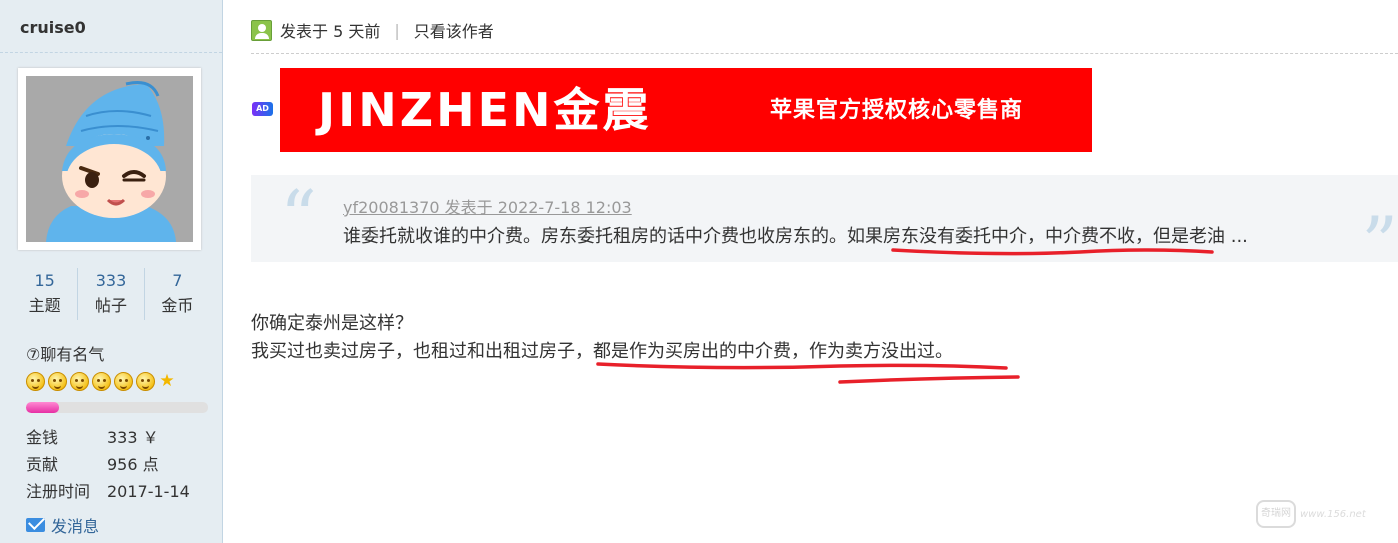  What do you see at coordinates (602, 351) in the screenshot?
I see `post-line: 我买过也卖过房子，也租过和出租过房子，都是作为买房出的中介费，作为卖方没出过。` at bounding box center [602, 351].